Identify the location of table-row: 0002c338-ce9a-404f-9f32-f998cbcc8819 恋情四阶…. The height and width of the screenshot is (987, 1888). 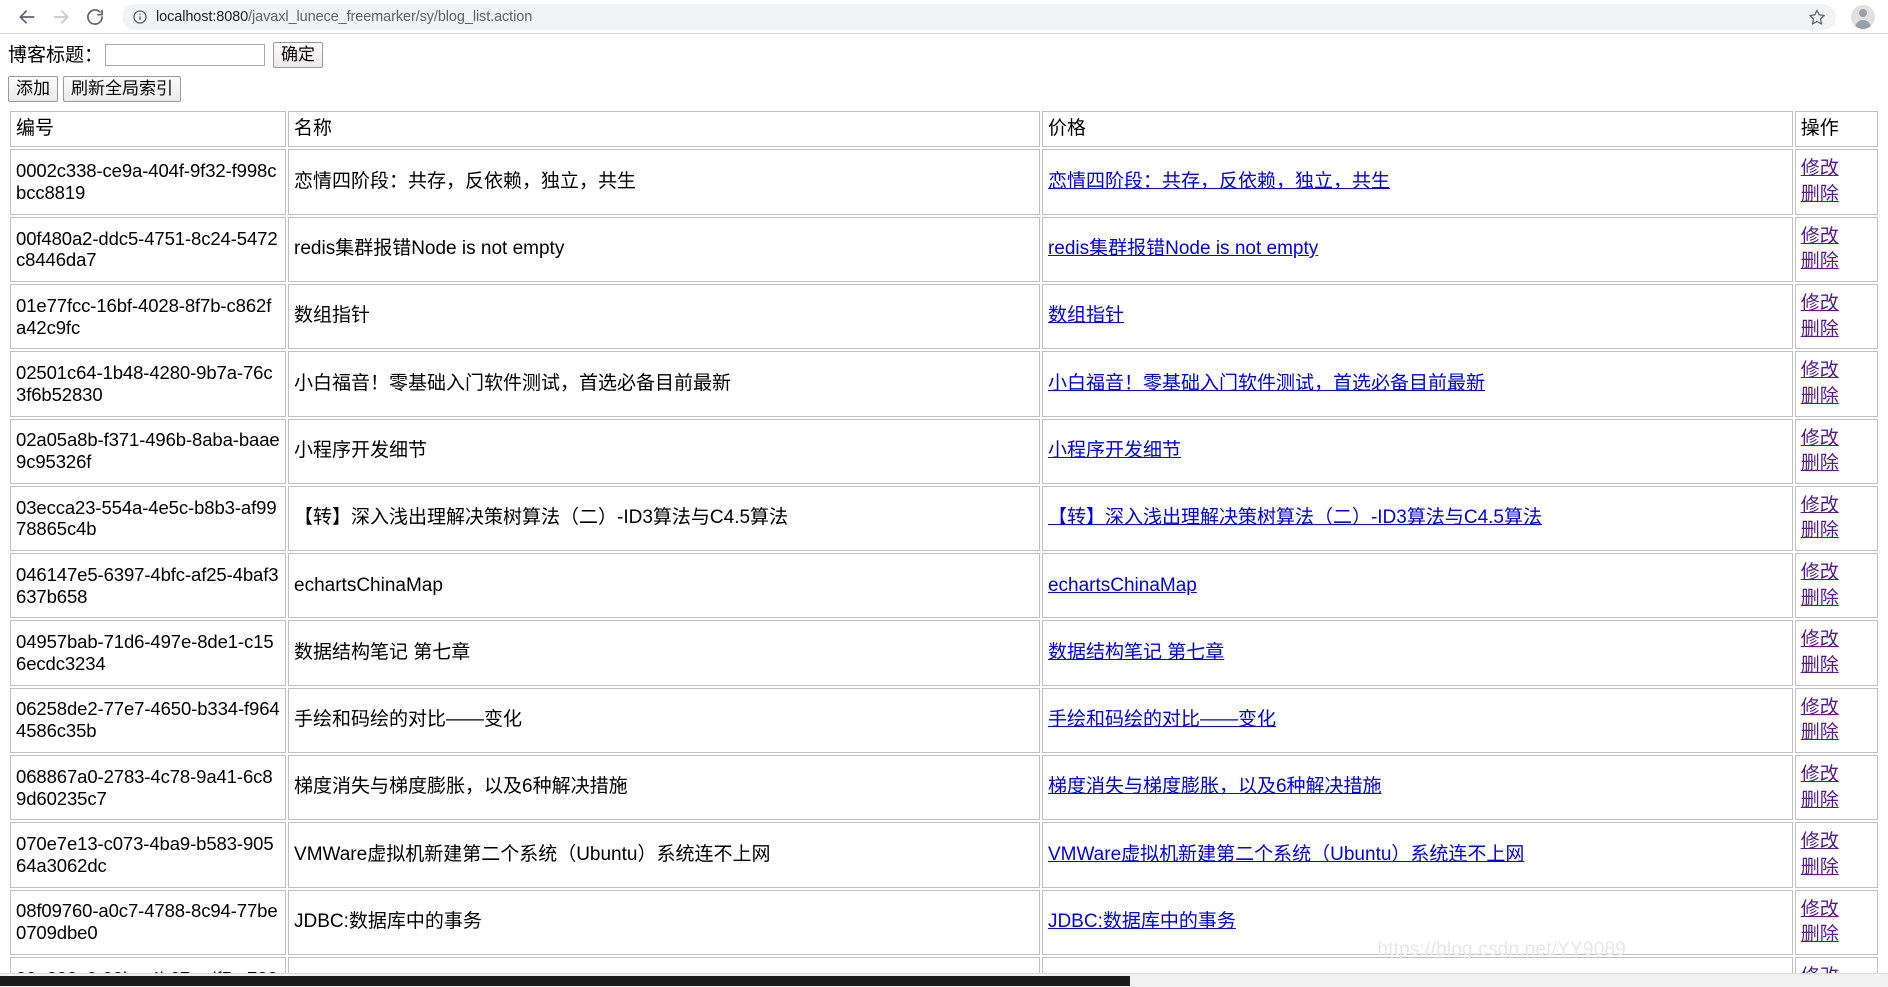
(944, 182).